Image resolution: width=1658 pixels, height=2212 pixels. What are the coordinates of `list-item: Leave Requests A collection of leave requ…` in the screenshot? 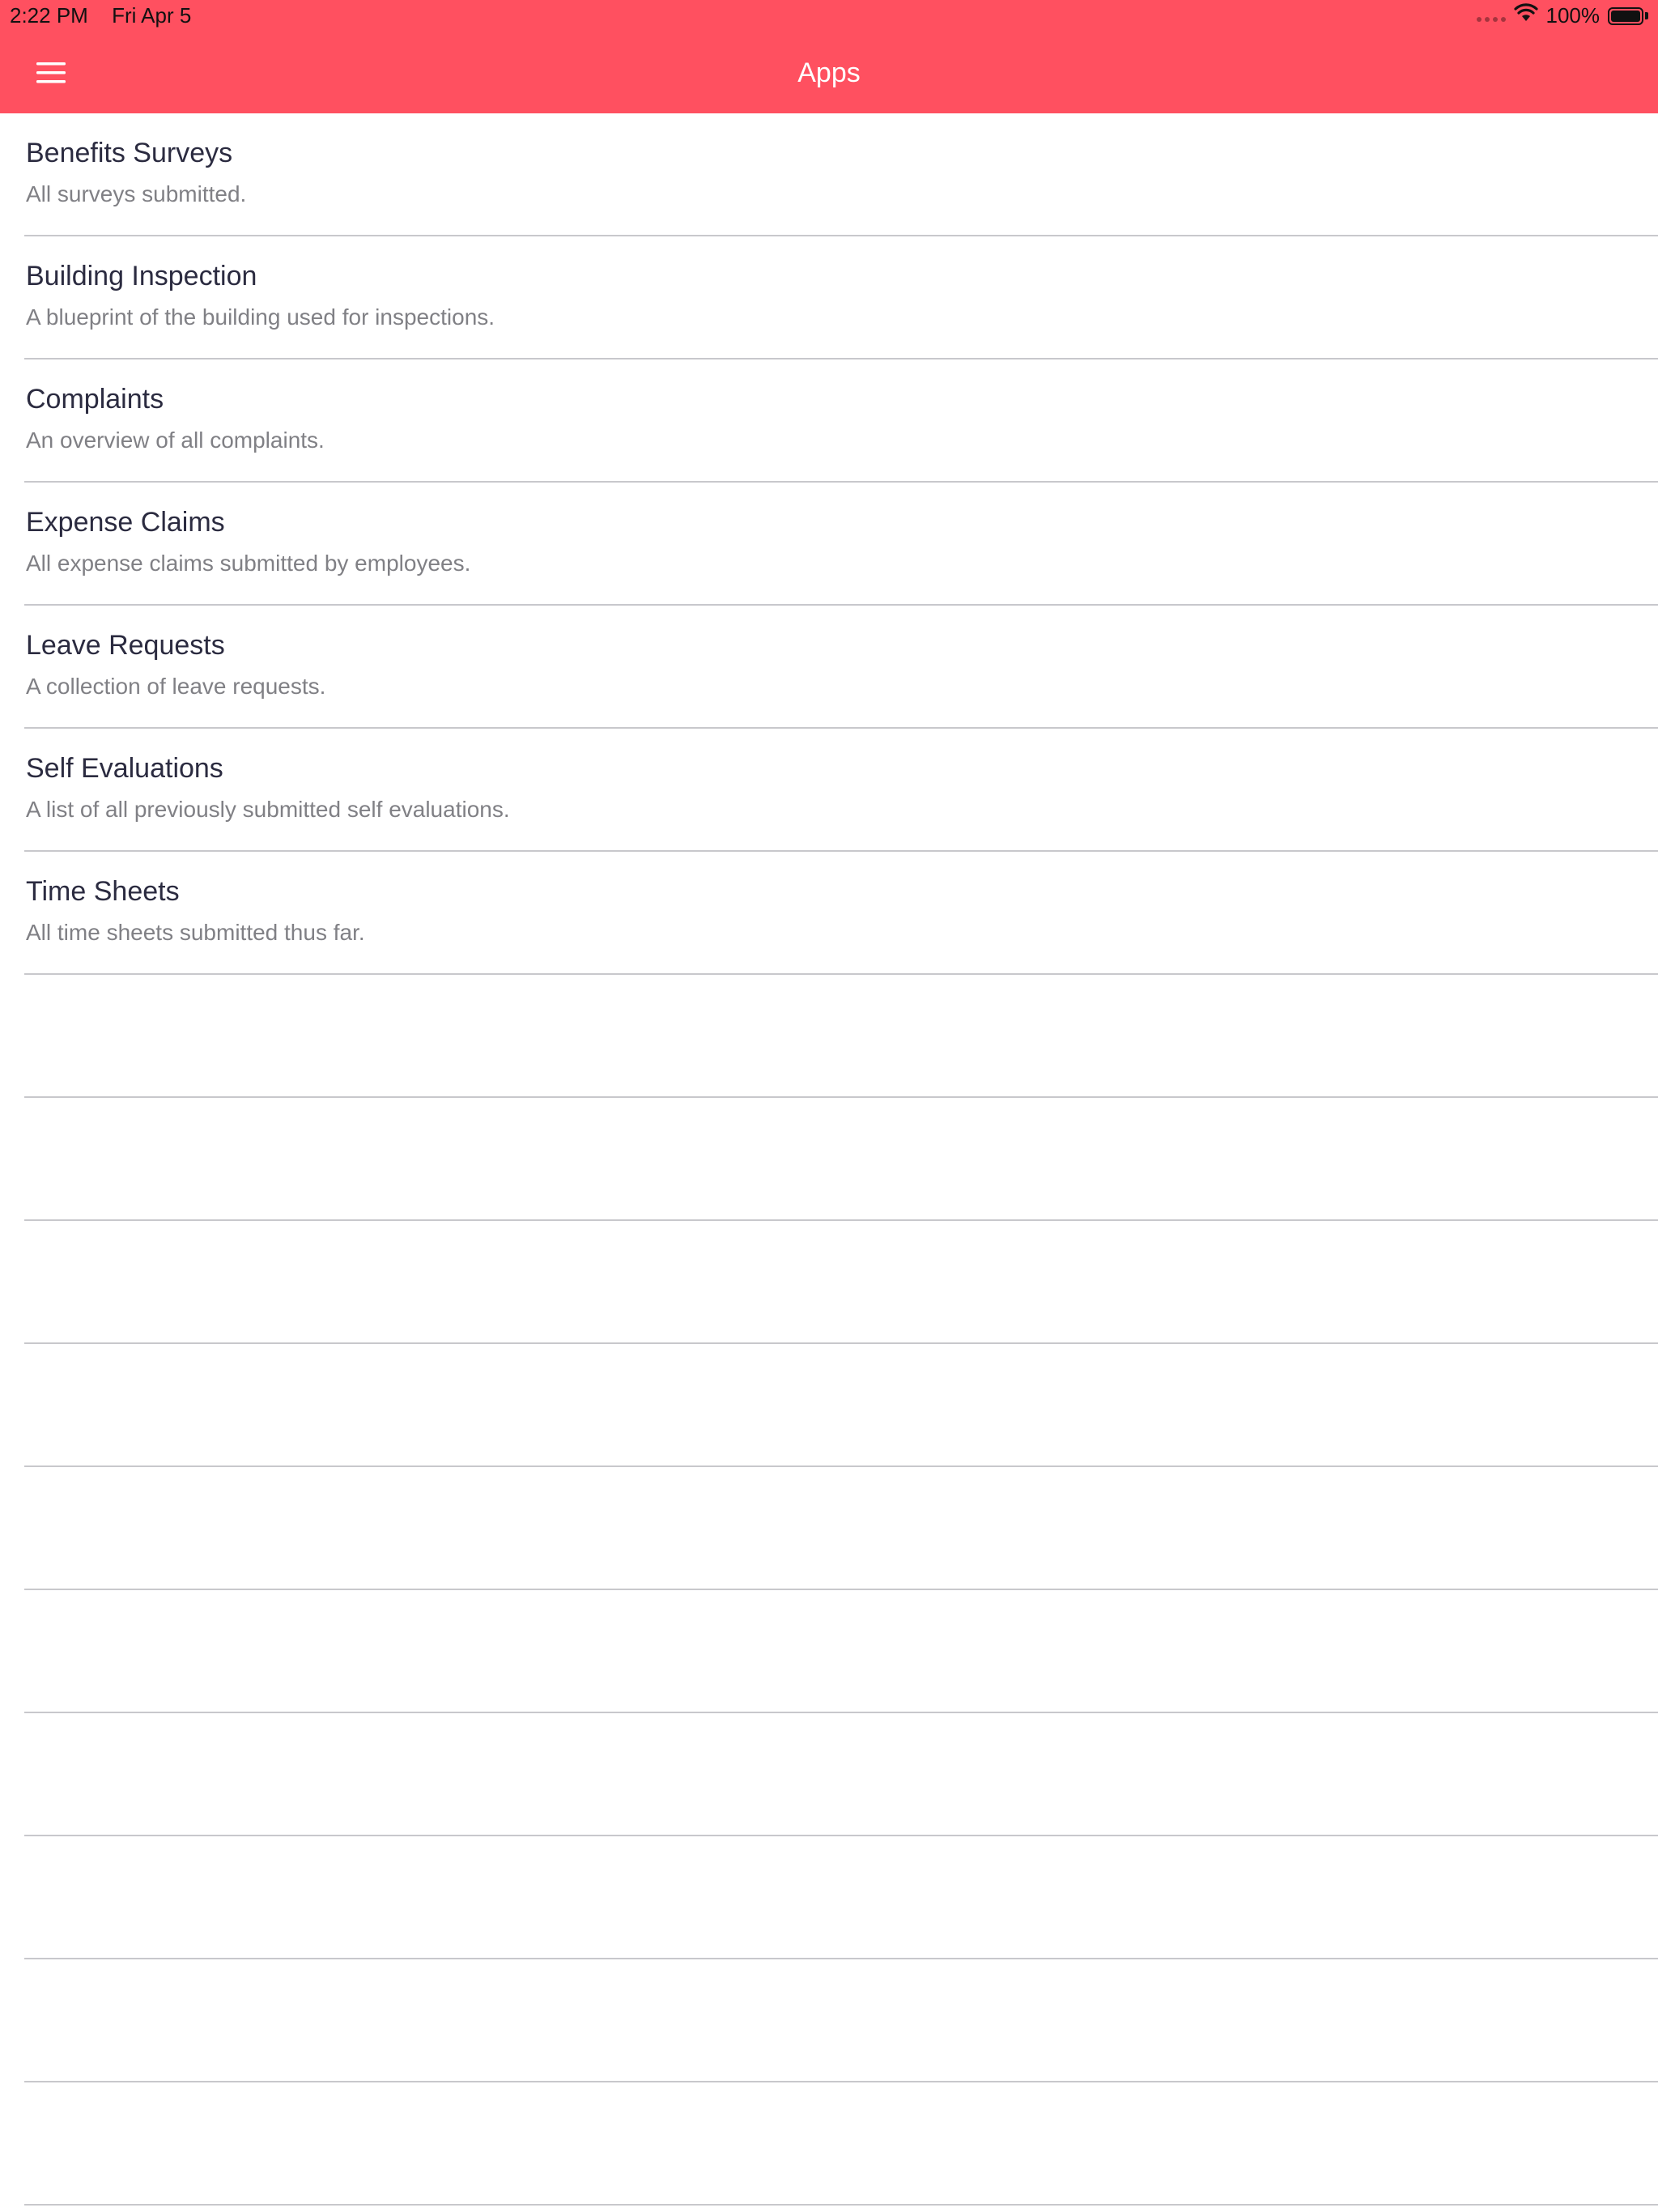 It's located at (841, 668).